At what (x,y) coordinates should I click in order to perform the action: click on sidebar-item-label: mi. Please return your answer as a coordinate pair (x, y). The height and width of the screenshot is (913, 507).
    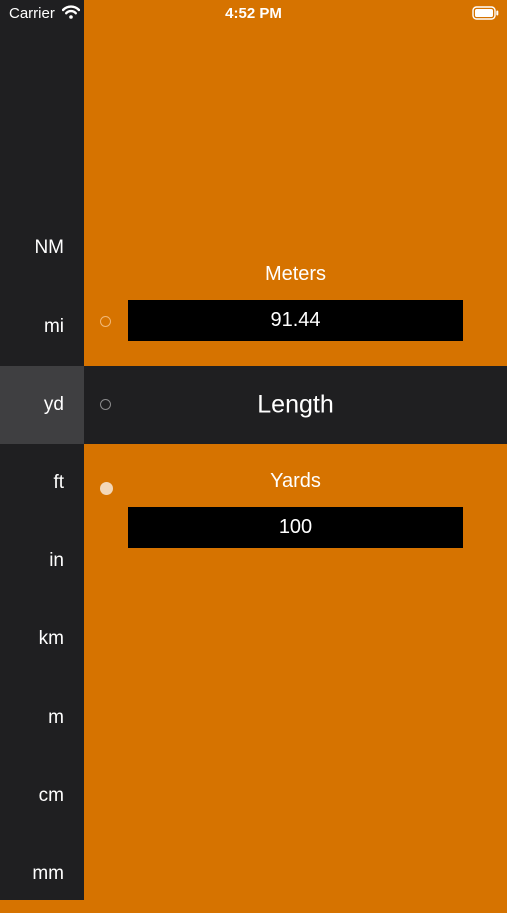
    Looking at the image, I should click on (53, 326).